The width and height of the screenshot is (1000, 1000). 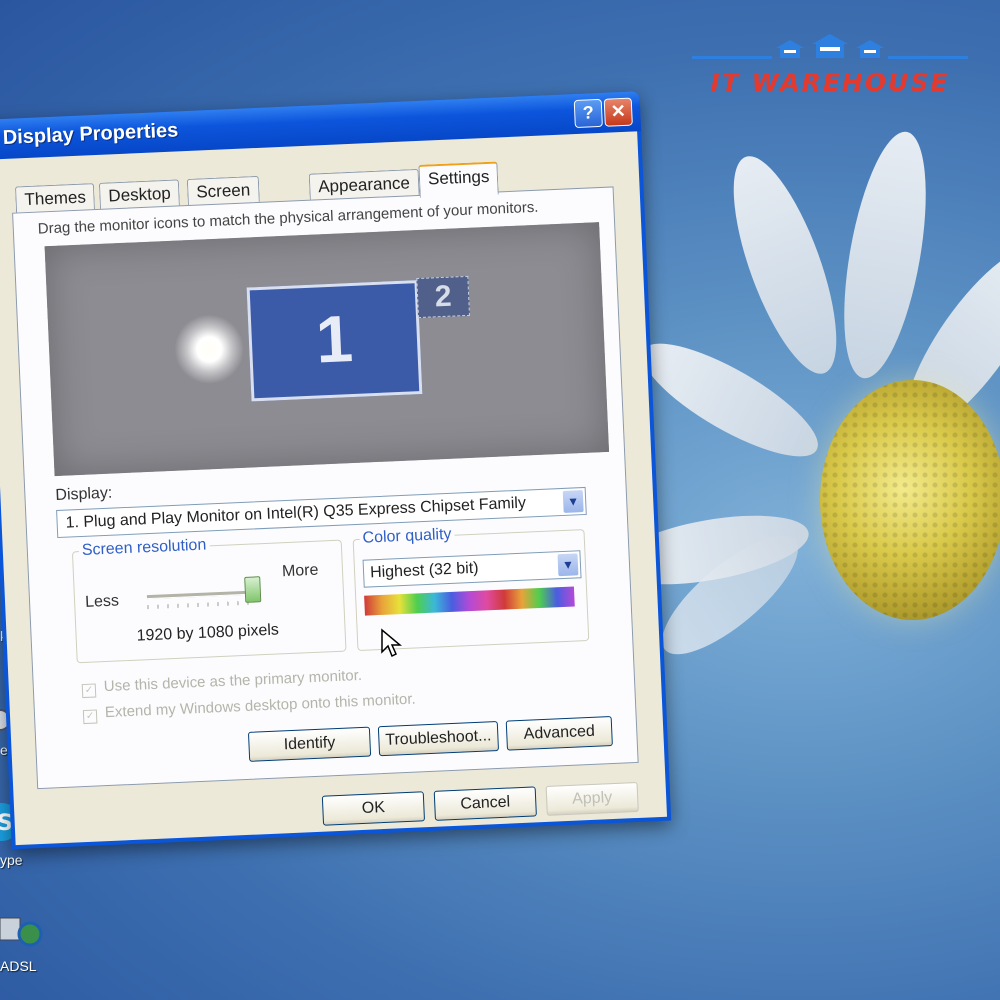 I want to click on resolution-slider-track, so click(x=201, y=595).